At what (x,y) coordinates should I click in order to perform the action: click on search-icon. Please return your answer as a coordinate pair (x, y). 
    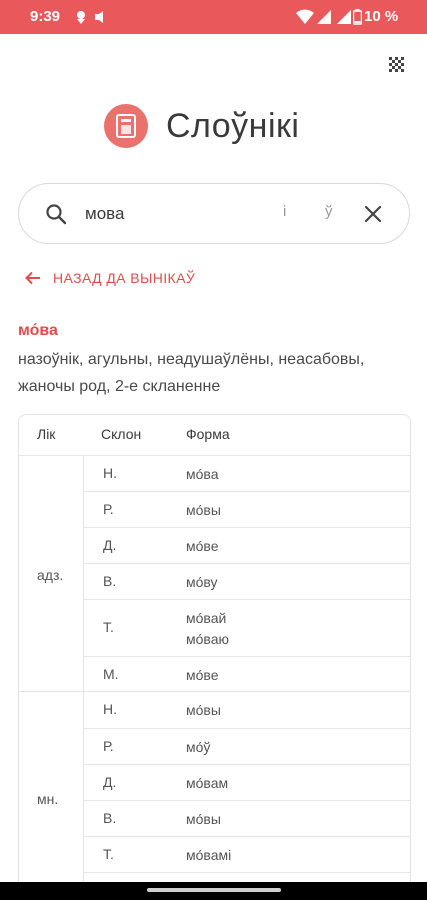
    Looking at the image, I should click on (56, 216).